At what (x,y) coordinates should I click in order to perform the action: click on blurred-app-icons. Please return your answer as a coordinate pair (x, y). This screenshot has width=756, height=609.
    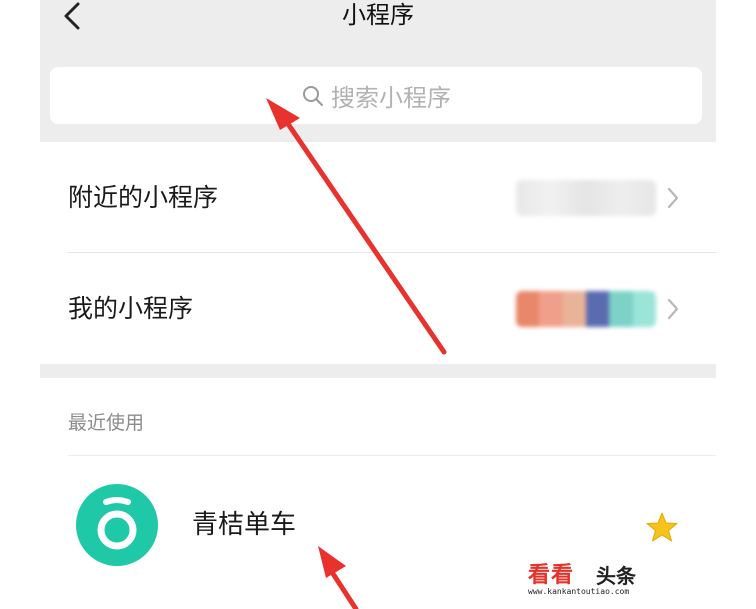
    Looking at the image, I should click on (586, 309).